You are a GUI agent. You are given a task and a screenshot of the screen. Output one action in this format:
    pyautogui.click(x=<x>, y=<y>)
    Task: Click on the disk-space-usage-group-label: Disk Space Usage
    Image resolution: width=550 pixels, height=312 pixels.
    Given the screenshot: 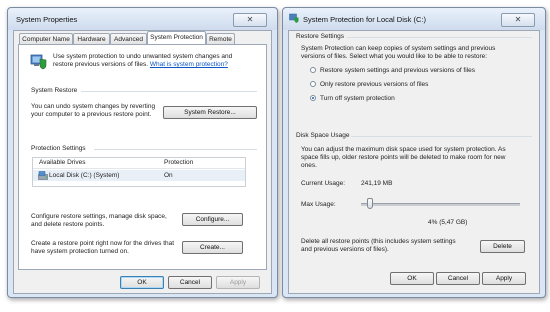 What is the action you would take?
    pyautogui.click(x=323, y=135)
    